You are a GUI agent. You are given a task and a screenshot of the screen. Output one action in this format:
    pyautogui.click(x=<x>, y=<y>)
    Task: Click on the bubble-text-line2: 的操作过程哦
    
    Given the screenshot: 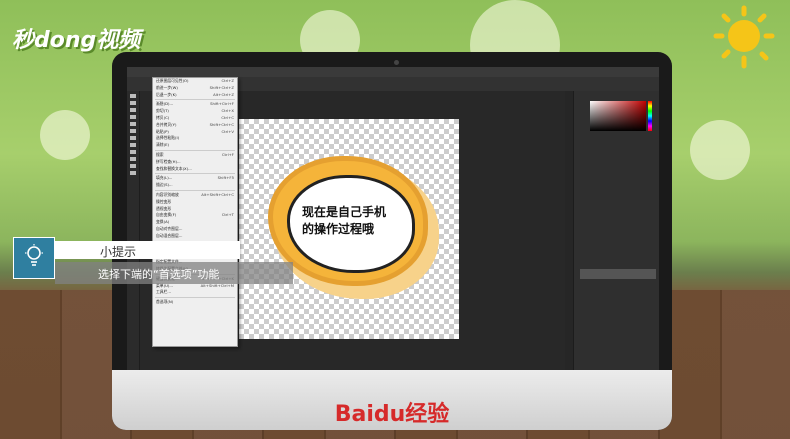 What is the action you would take?
    pyautogui.click(x=338, y=229)
    